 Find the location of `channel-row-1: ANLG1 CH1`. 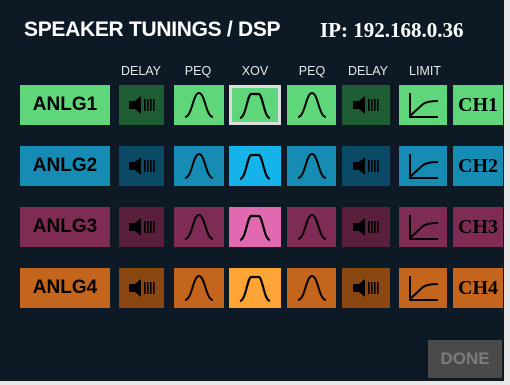

channel-row-1: ANLG1 CH1 is located at coordinates (255, 105).